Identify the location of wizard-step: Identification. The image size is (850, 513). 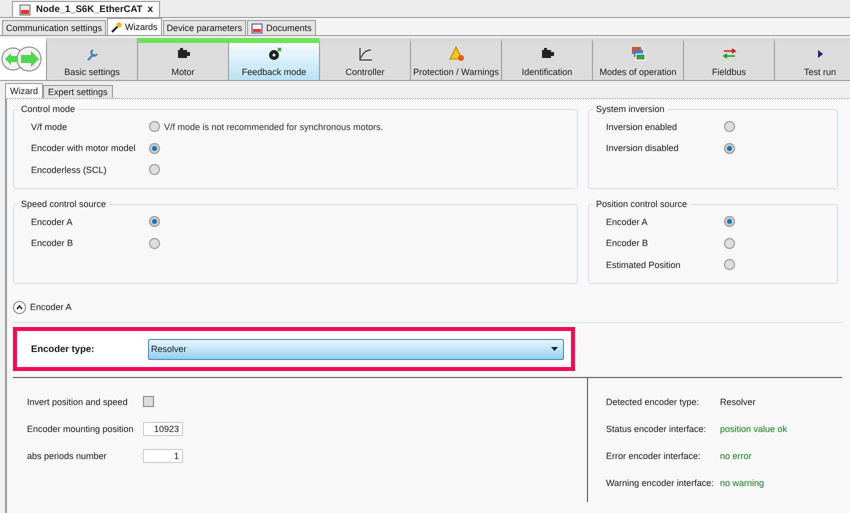
(546, 59).